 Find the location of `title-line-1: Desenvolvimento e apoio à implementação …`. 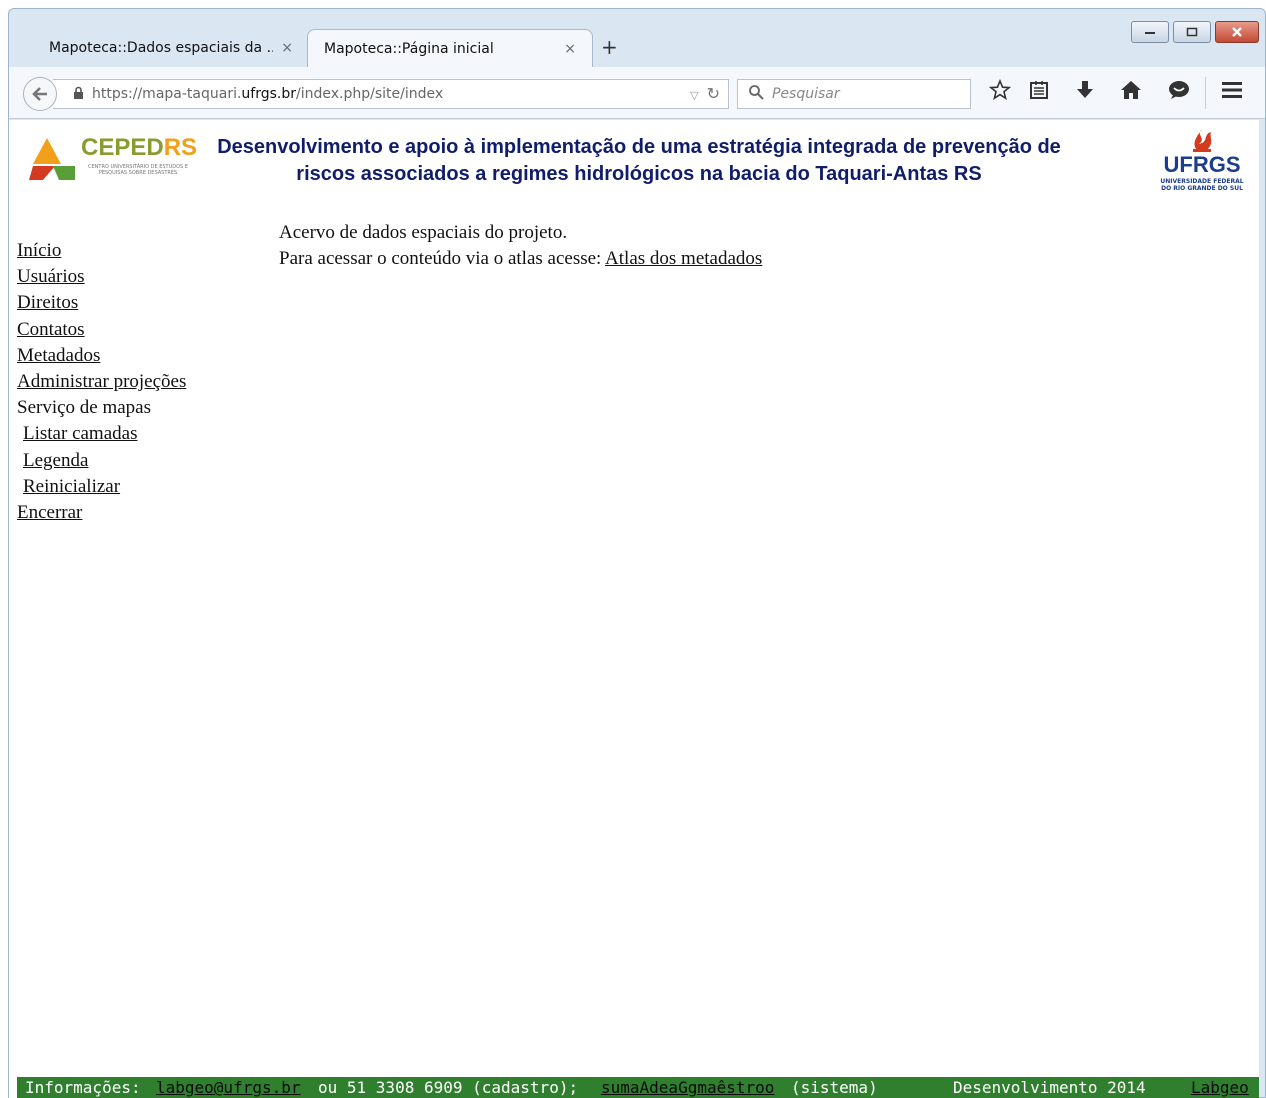

title-line-1: Desenvolvimento e apoio à implementação … is located at coordinates (639, 147).